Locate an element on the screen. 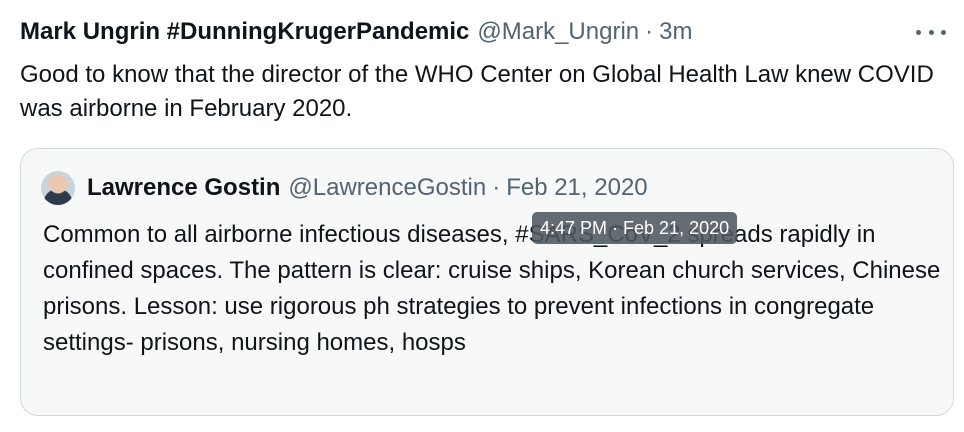  author-name: Mark Ungrin #DunningKrugerPandemic is located at coordinates (244, 32).